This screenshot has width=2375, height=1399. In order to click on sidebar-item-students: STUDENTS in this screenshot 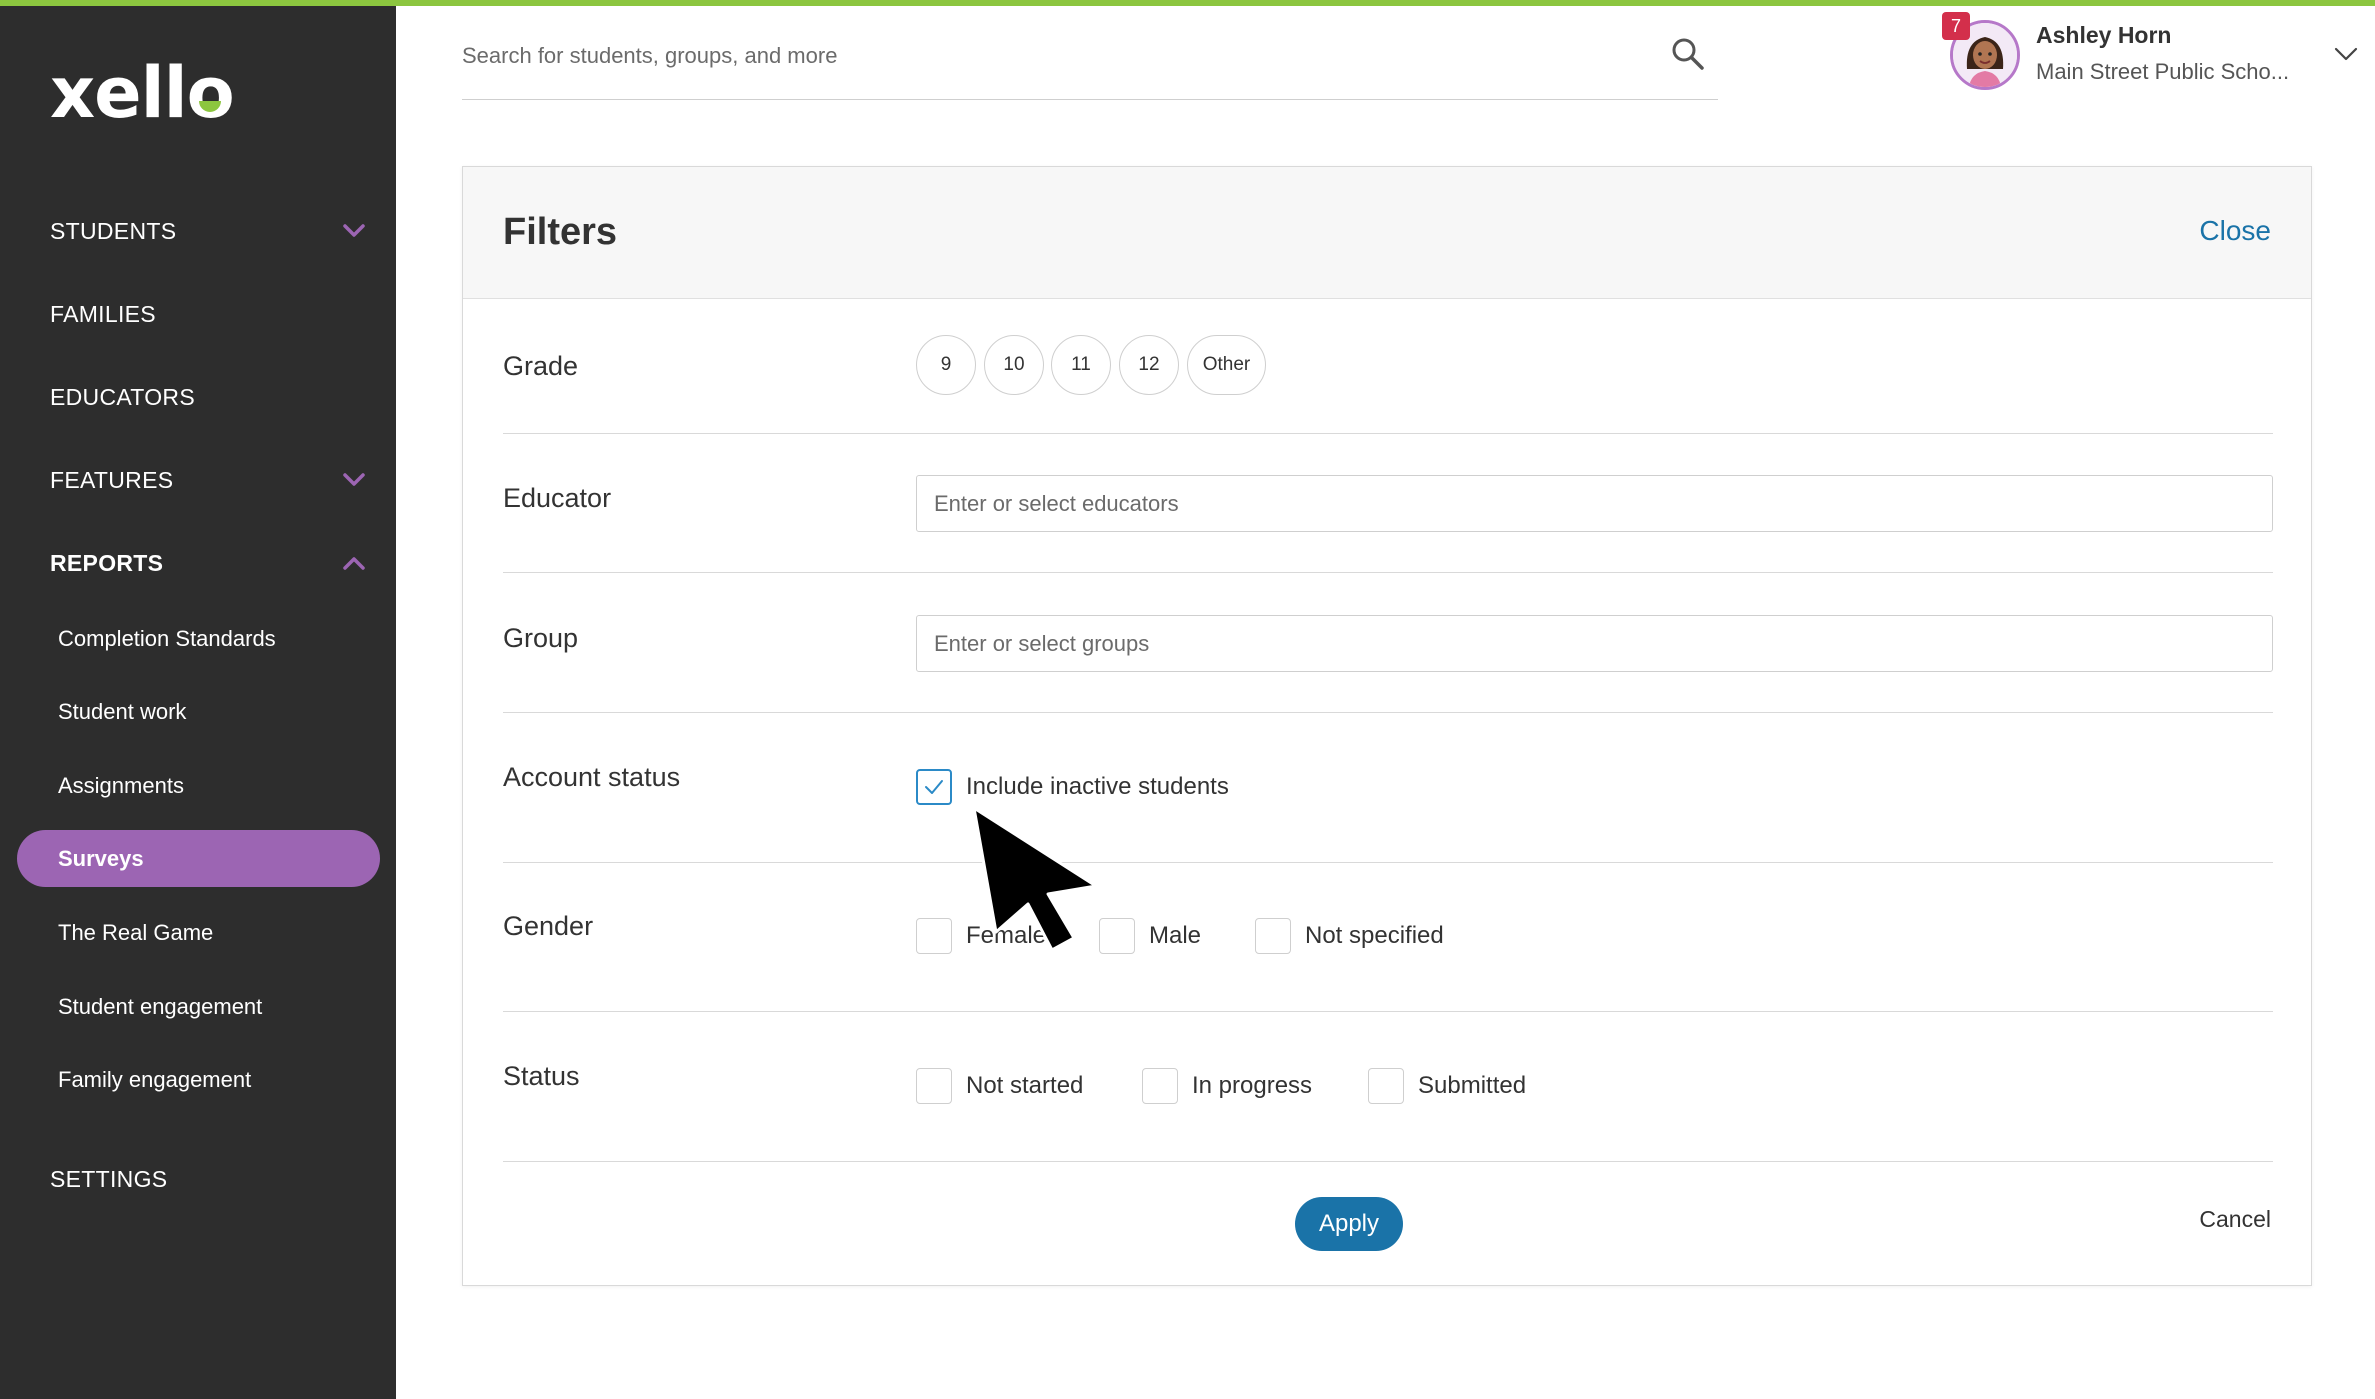, I will do `click(208, 231)`.